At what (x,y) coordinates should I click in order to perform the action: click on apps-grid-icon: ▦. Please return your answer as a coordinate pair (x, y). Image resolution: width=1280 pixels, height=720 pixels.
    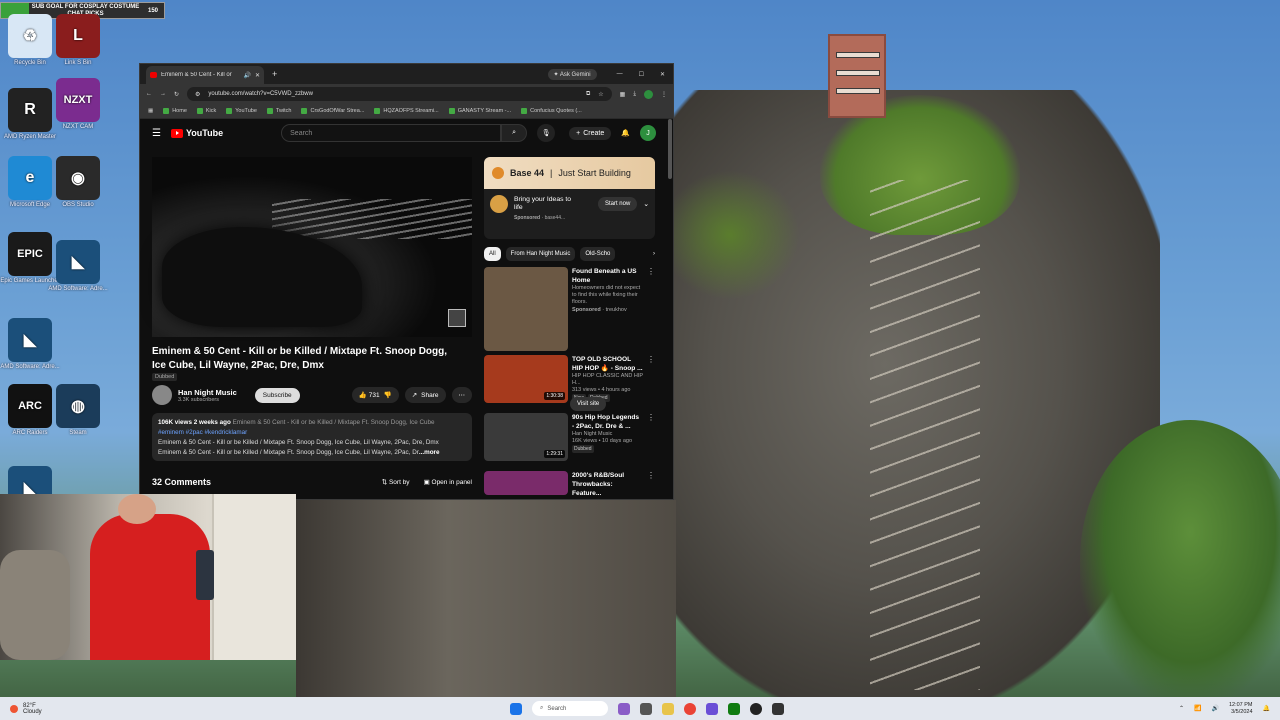
    Looking at the image, I should click on (150, 111).